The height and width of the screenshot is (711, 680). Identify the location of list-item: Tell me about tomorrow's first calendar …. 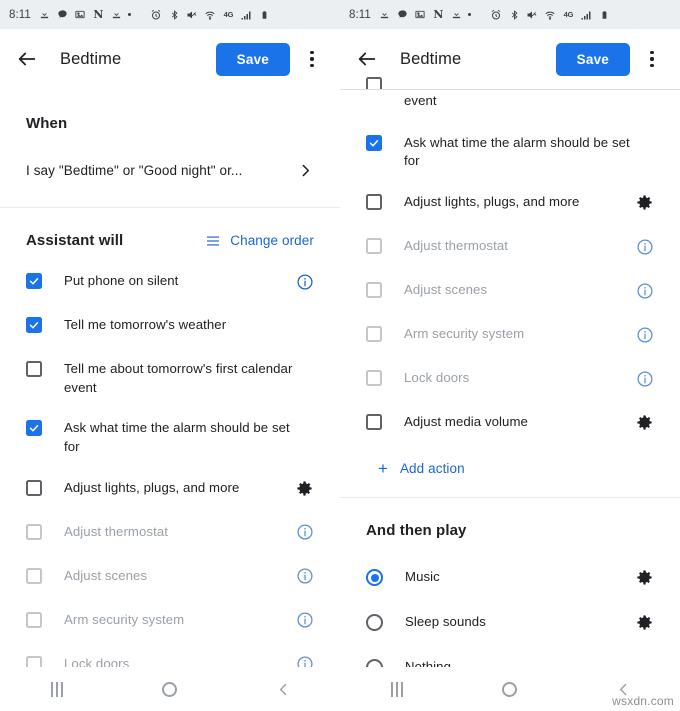
(170, 378).